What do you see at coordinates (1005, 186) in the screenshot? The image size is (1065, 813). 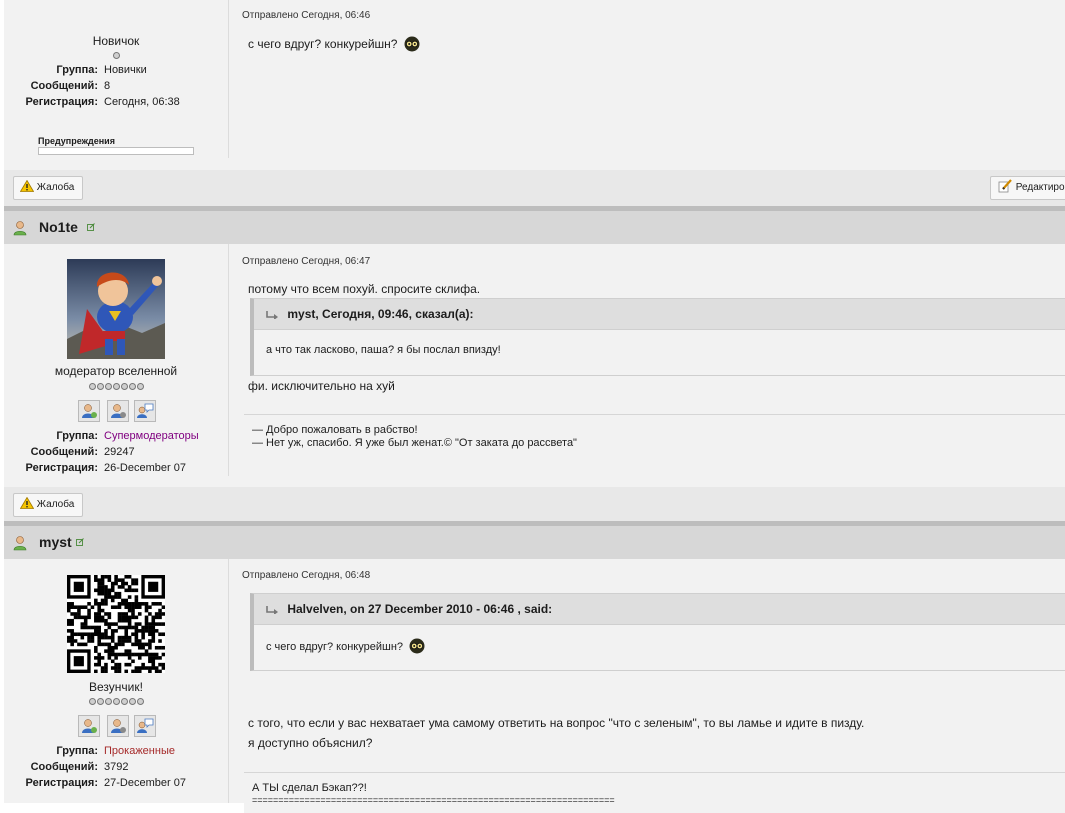 I see `edit-pencil-icon` at bounding box center [1005, 186].